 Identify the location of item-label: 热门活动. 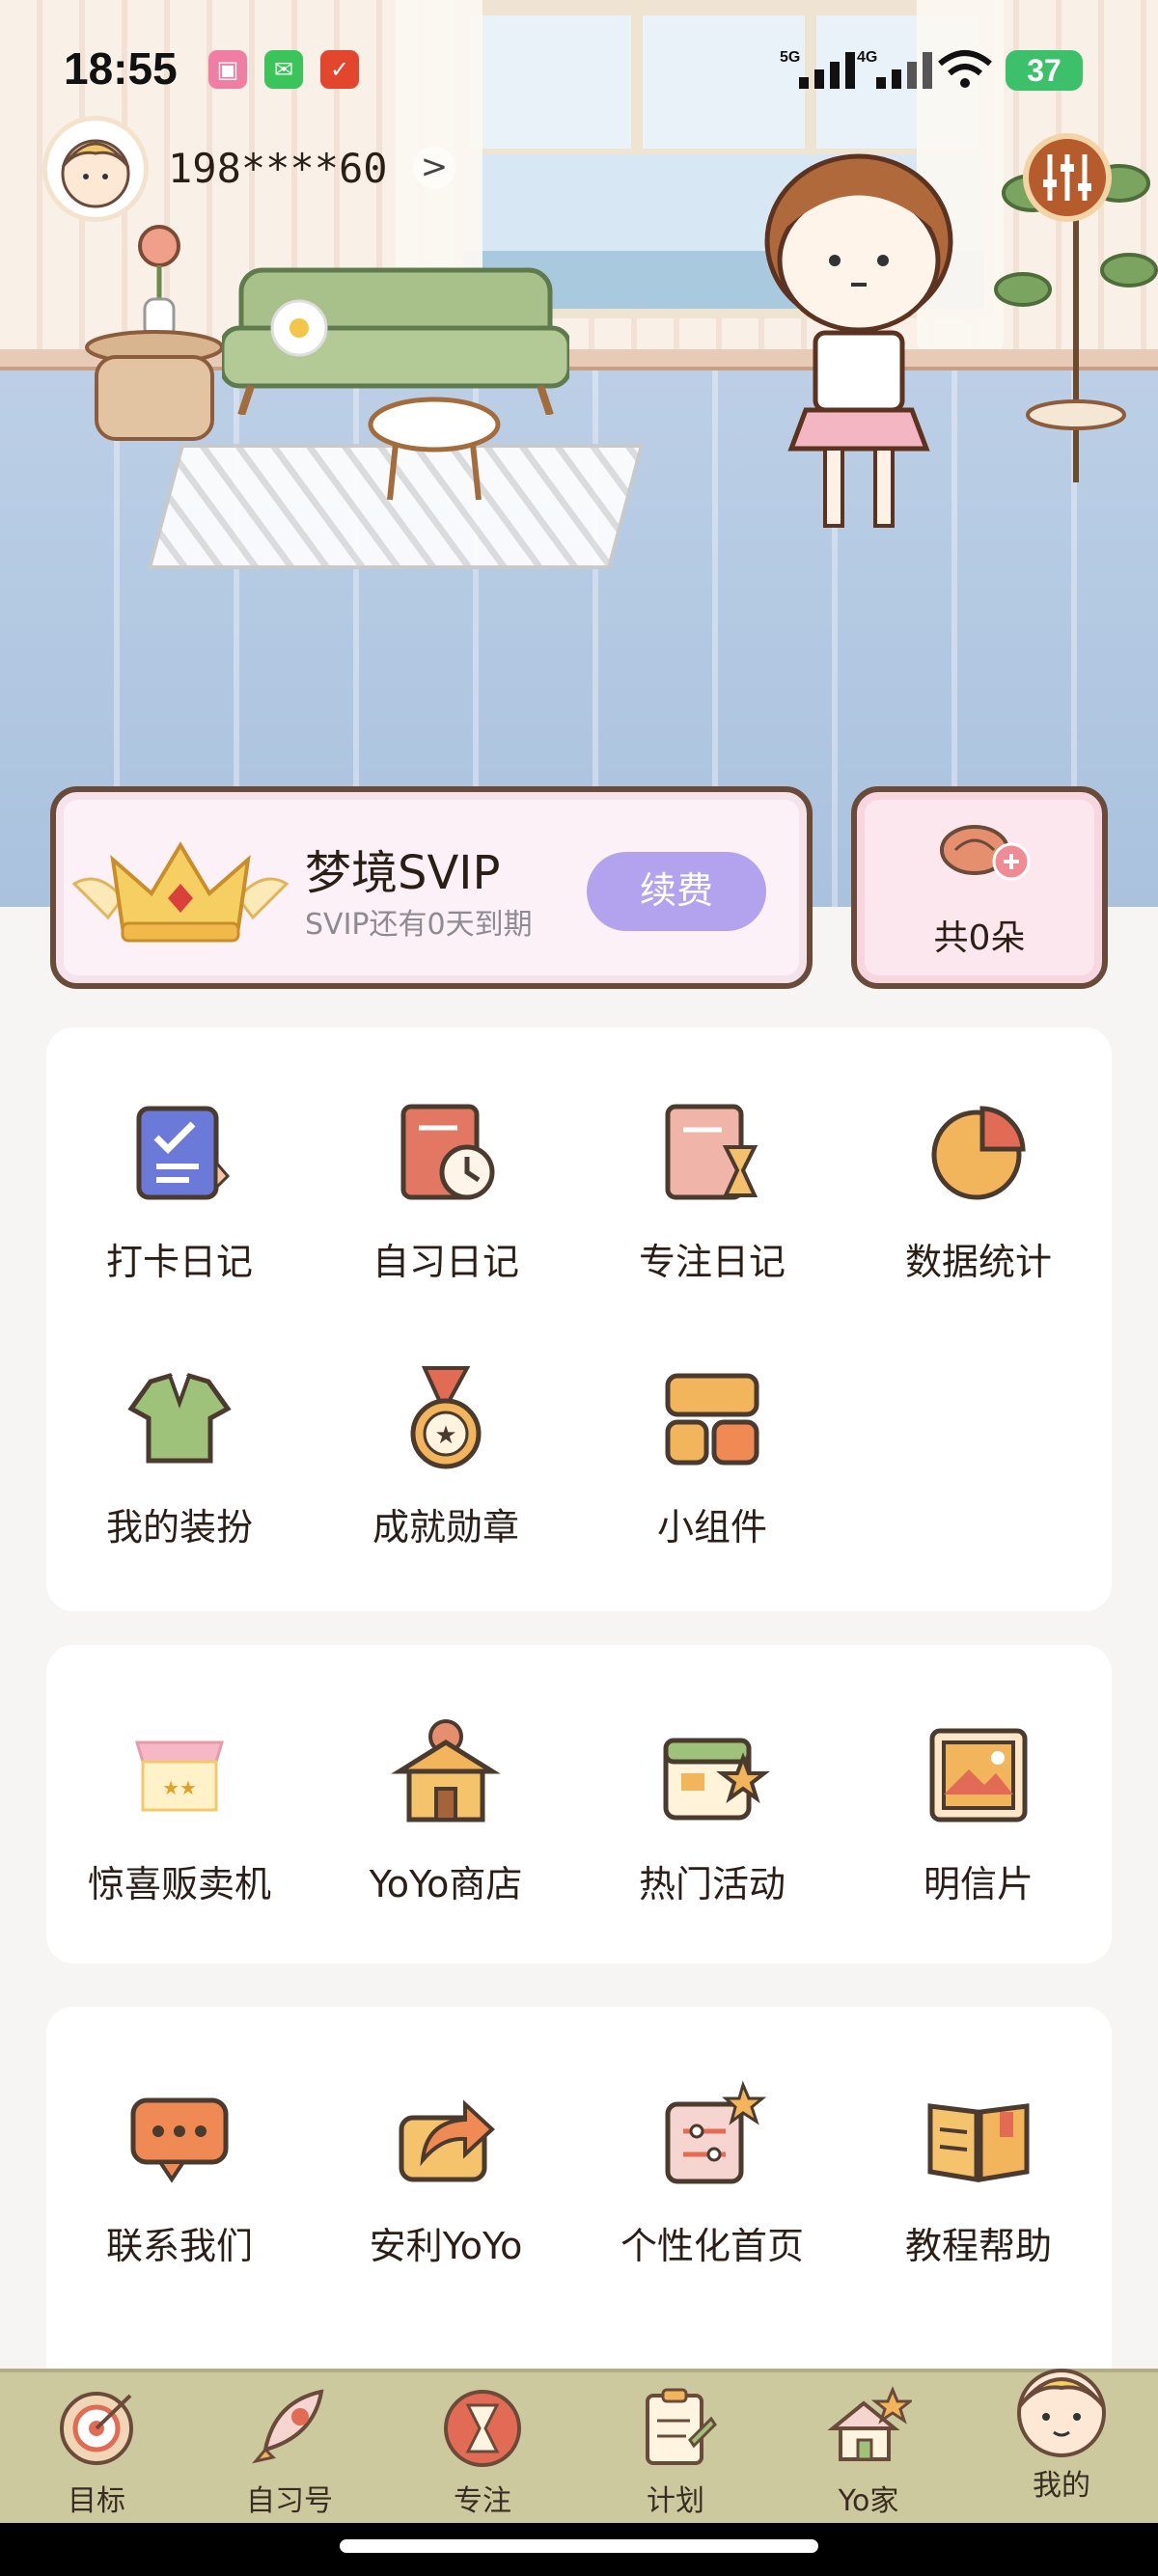
(712, 1884).